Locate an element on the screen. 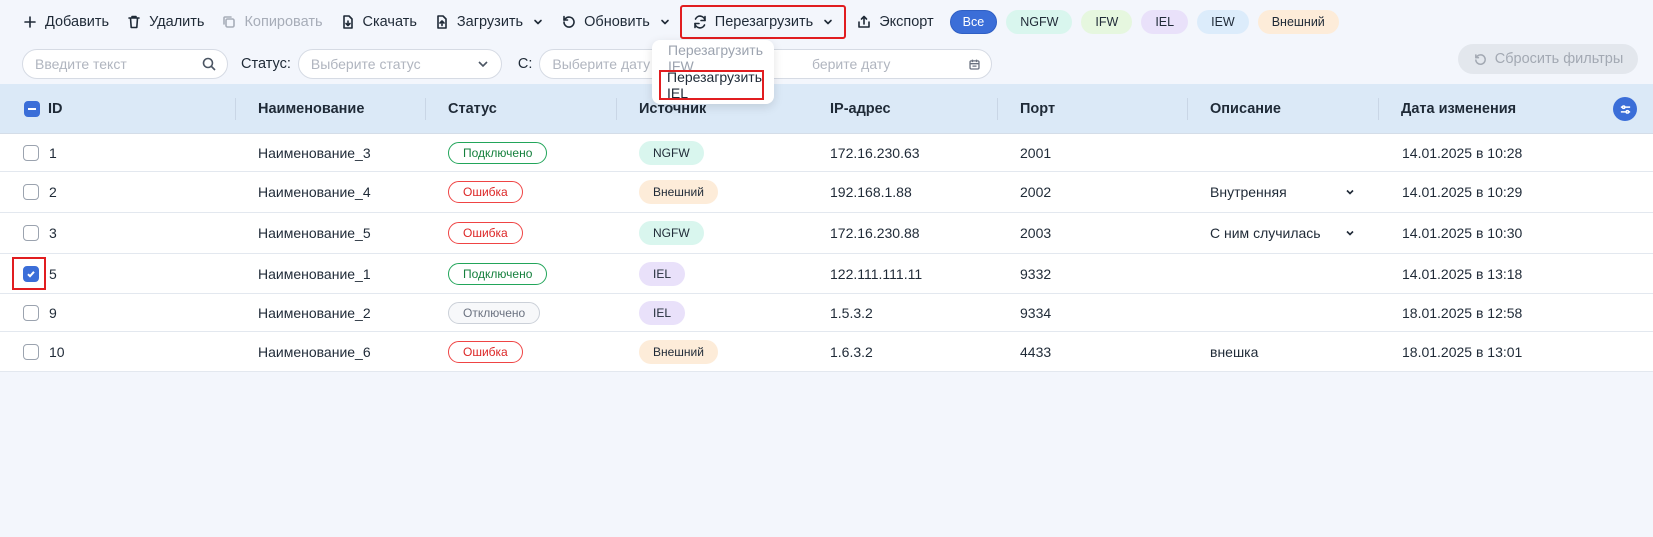 The width and height of the screenshot is (1653, 537). column-header-date: Дата изменения is located at coordinates (1458, 109).